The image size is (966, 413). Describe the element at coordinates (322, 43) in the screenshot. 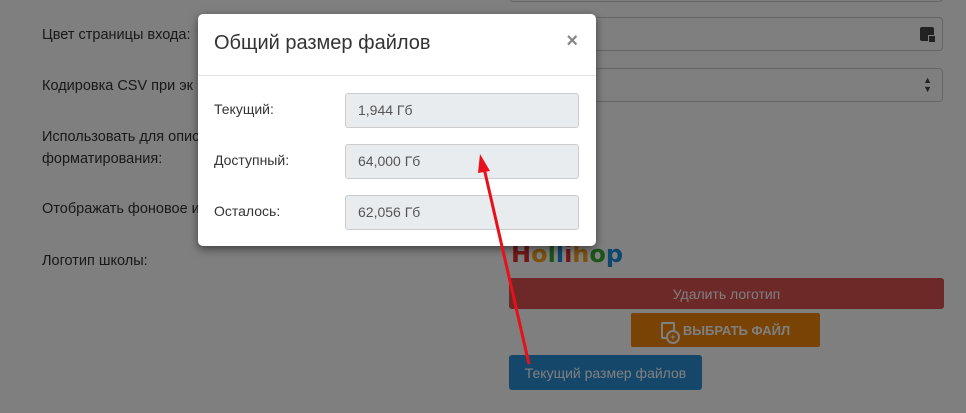

I see `modal-title: Общий размер файлов` at that location.